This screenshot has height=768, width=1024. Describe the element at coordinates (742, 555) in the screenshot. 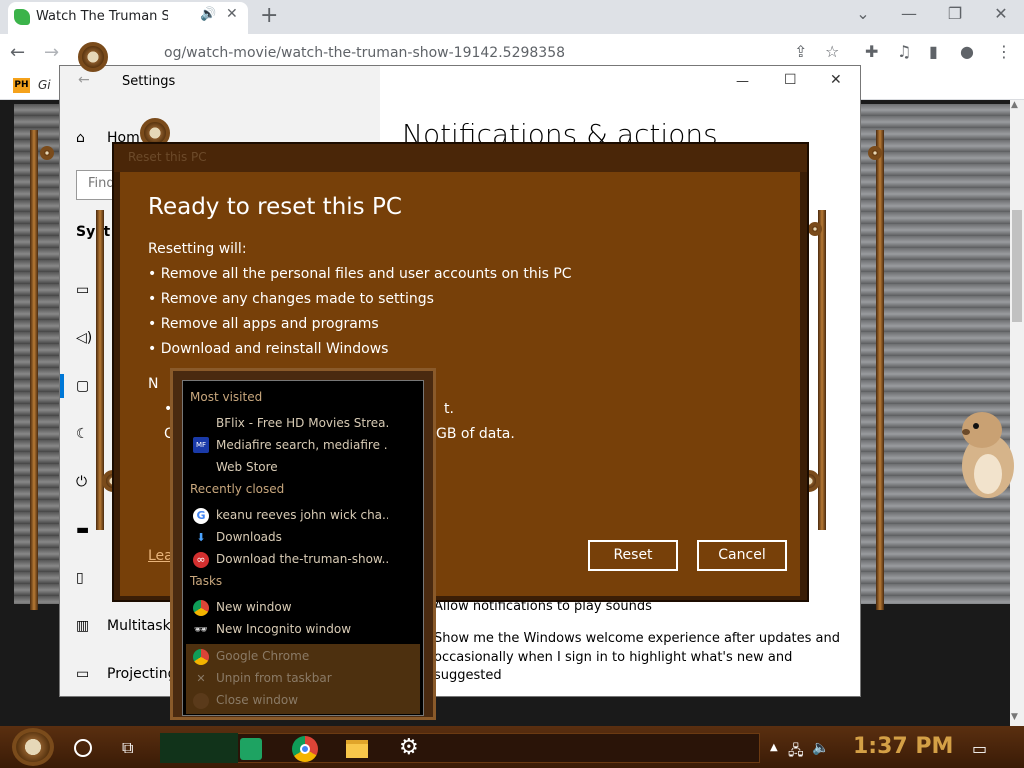

I see `cancel-button: Cancel` at that location.